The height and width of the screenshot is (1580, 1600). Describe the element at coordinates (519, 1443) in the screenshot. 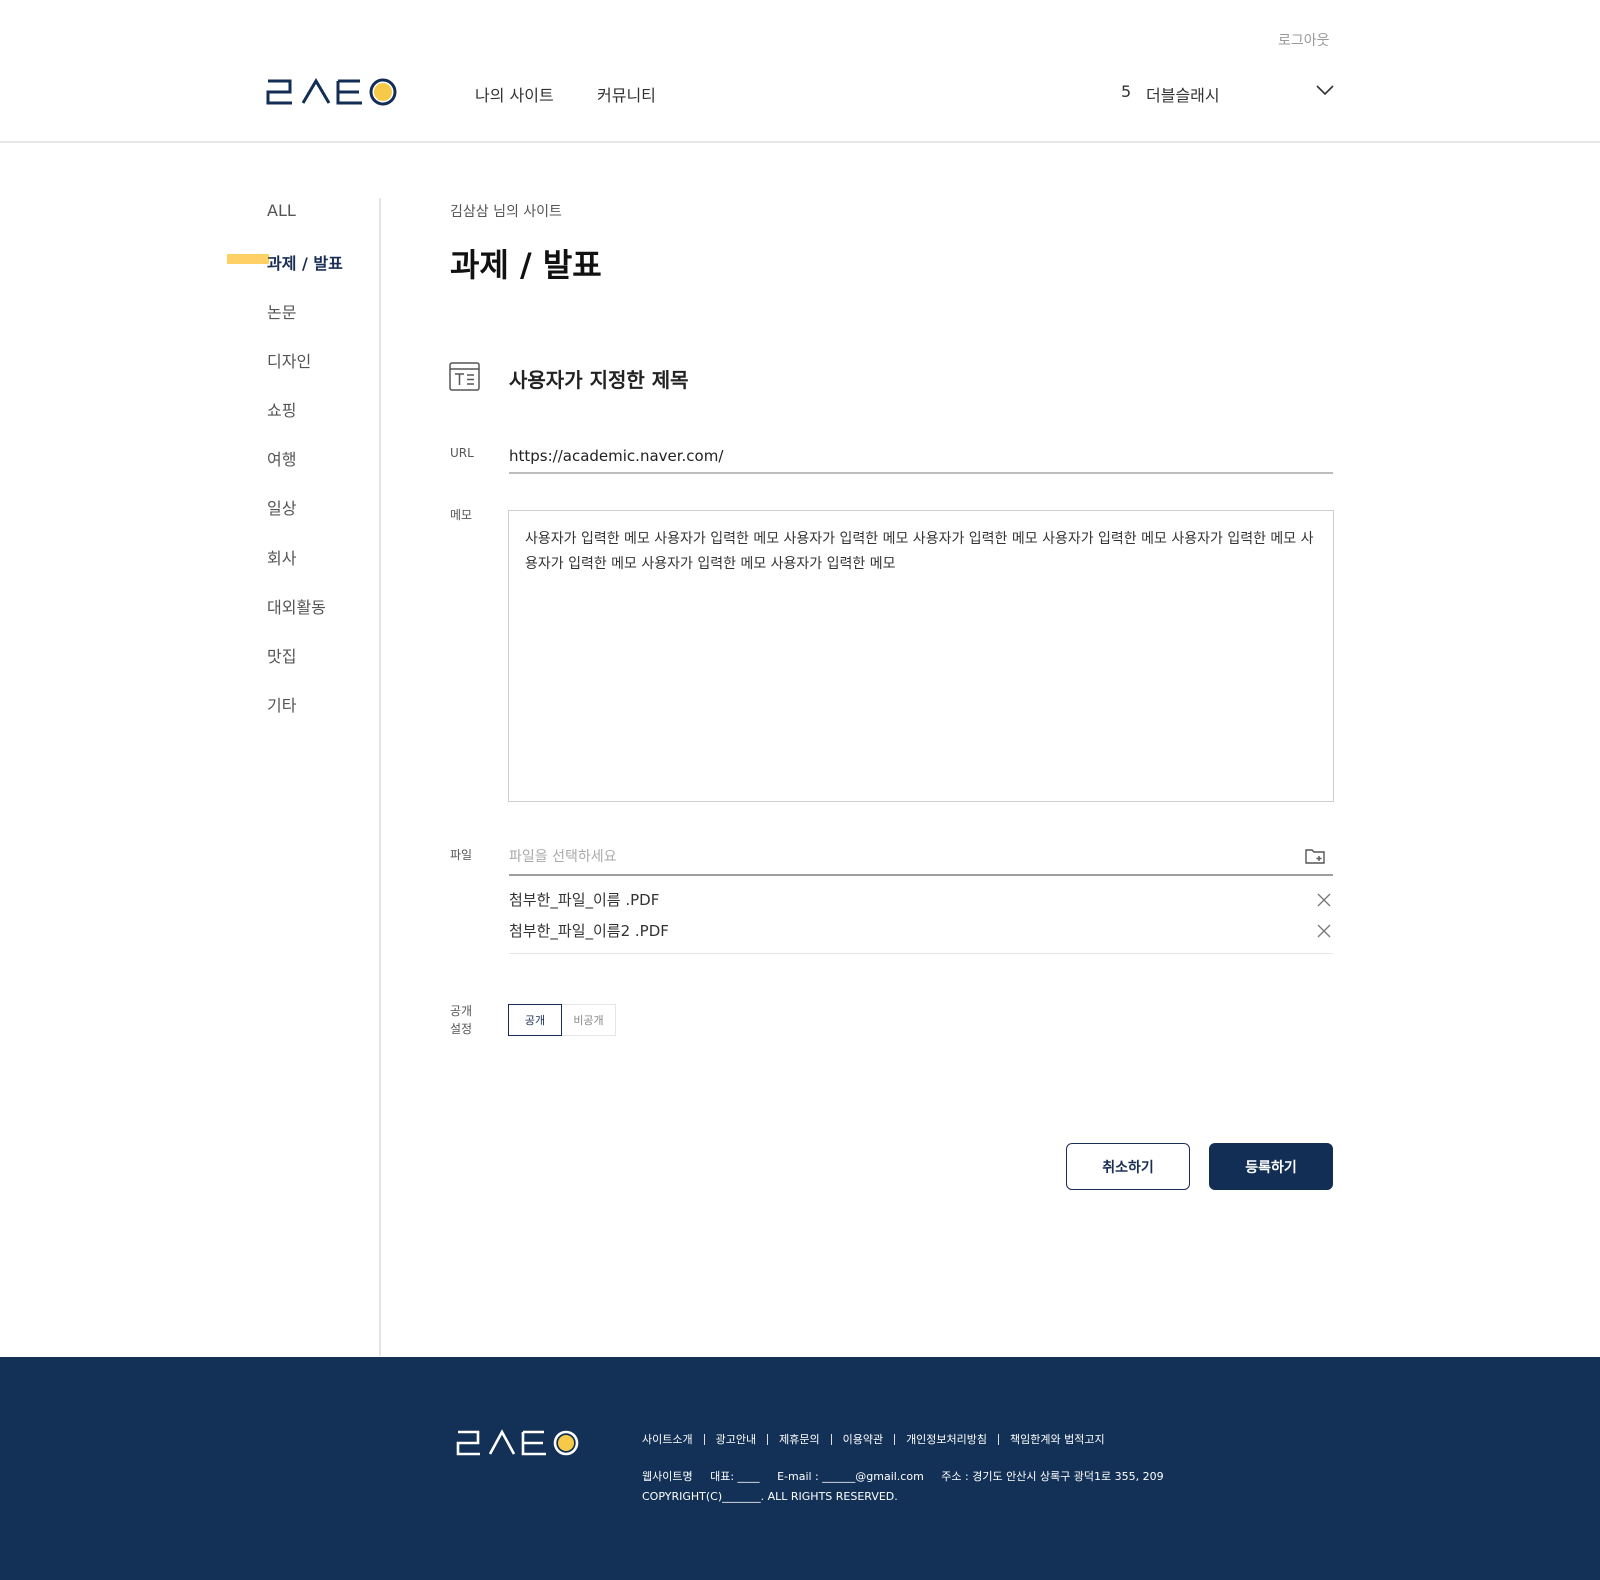

I see `footer-logo` at that location.